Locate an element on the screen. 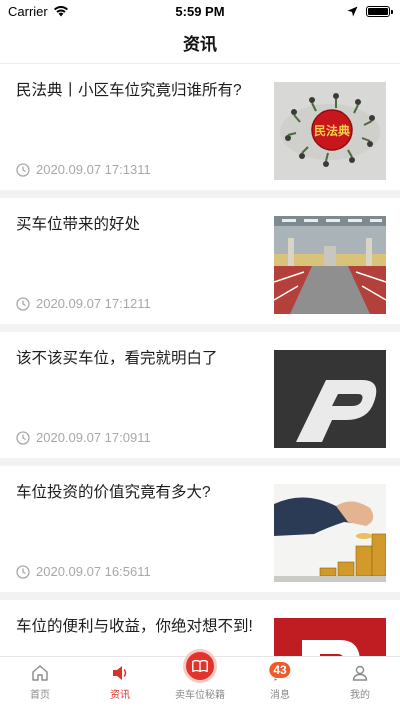  article-title: 车位投资的价值究竟有多大? is located at coordinates (113, 492).